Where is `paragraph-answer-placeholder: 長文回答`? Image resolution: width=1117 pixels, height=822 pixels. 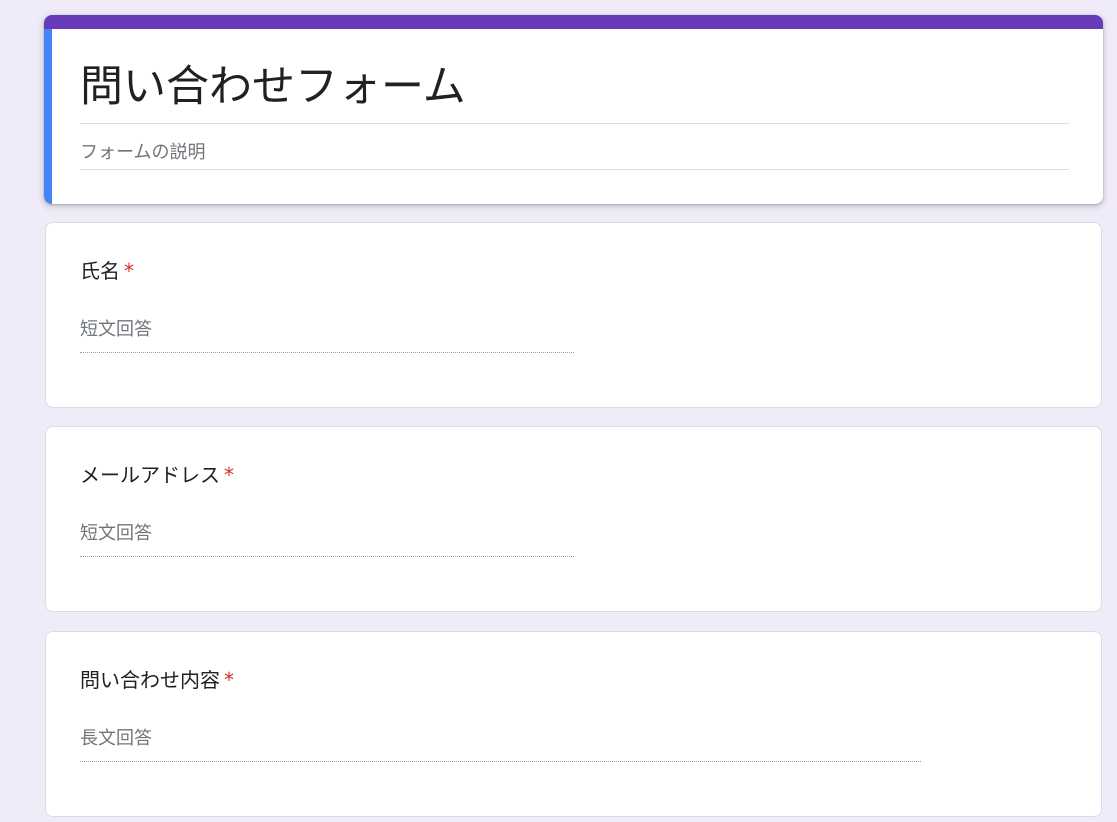
paragraph-answer-placeholder: 長文回答 is located at coordinates (116, 738).